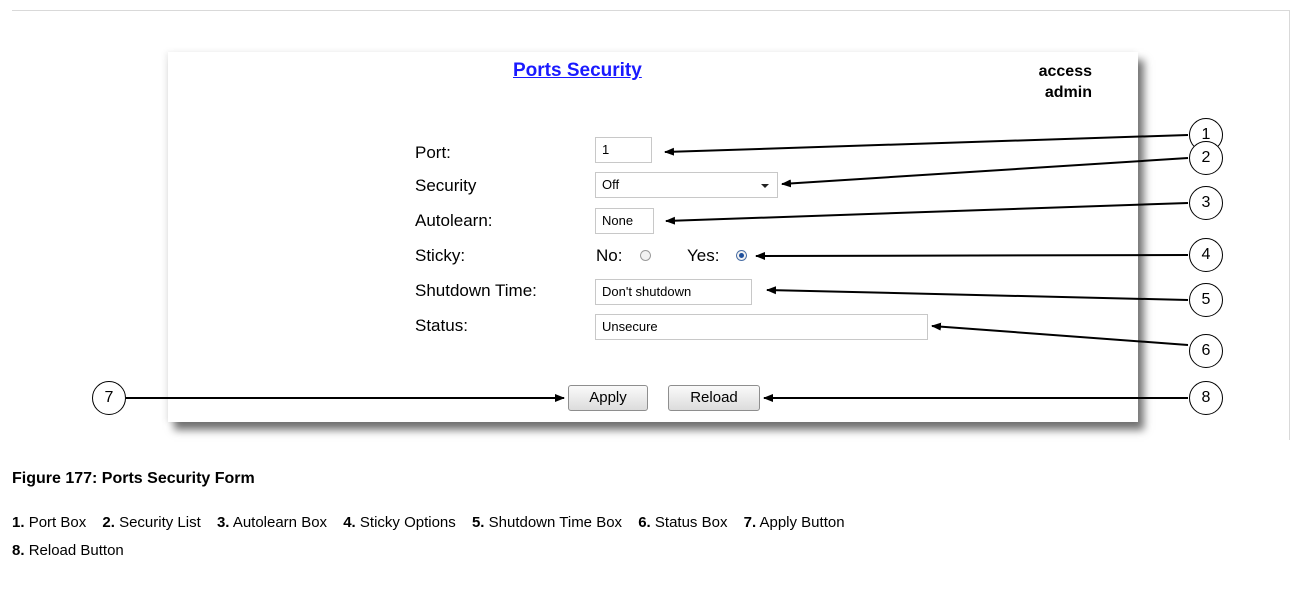  What do you see at coordinates (547, 522) in the screenshot?
I see `legend-item: 5. Shutdown Time Box` at bounding box center [547, 522].